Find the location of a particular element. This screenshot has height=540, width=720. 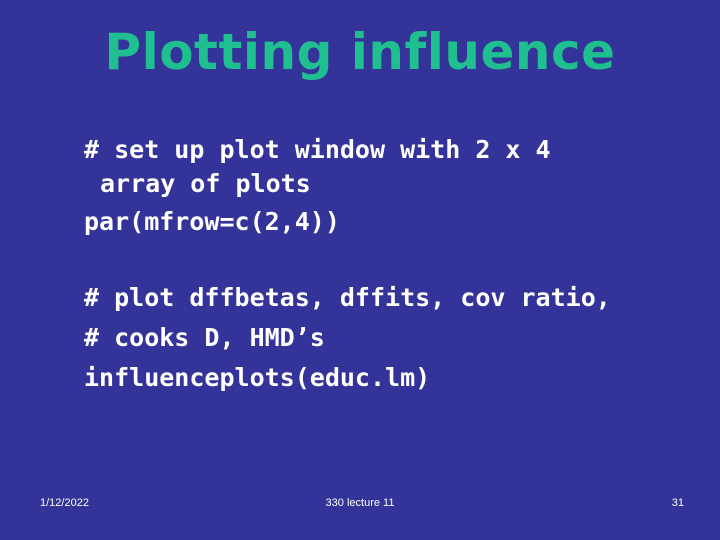

code-line: # cooks D, HMD’s is located at coordinates (204, 337).